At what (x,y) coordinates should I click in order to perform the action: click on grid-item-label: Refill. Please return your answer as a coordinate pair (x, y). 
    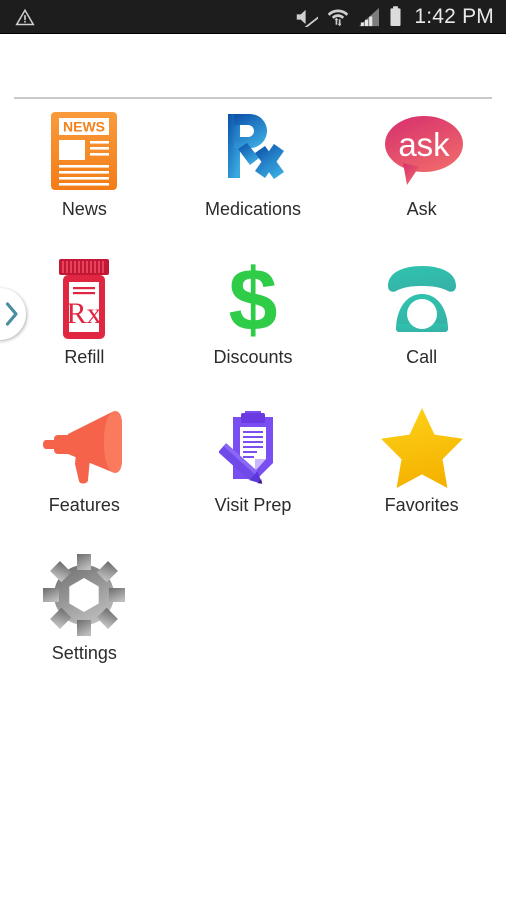
    Looking at the image, I should click on (84, 357).